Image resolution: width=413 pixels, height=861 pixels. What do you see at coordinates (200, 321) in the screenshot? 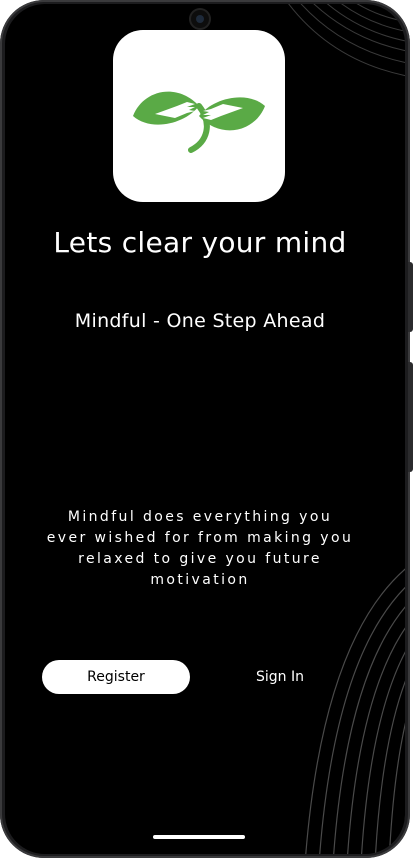
I see `app-tagline: Mindful - One Step Ahead` at bounding box center [200, 321].